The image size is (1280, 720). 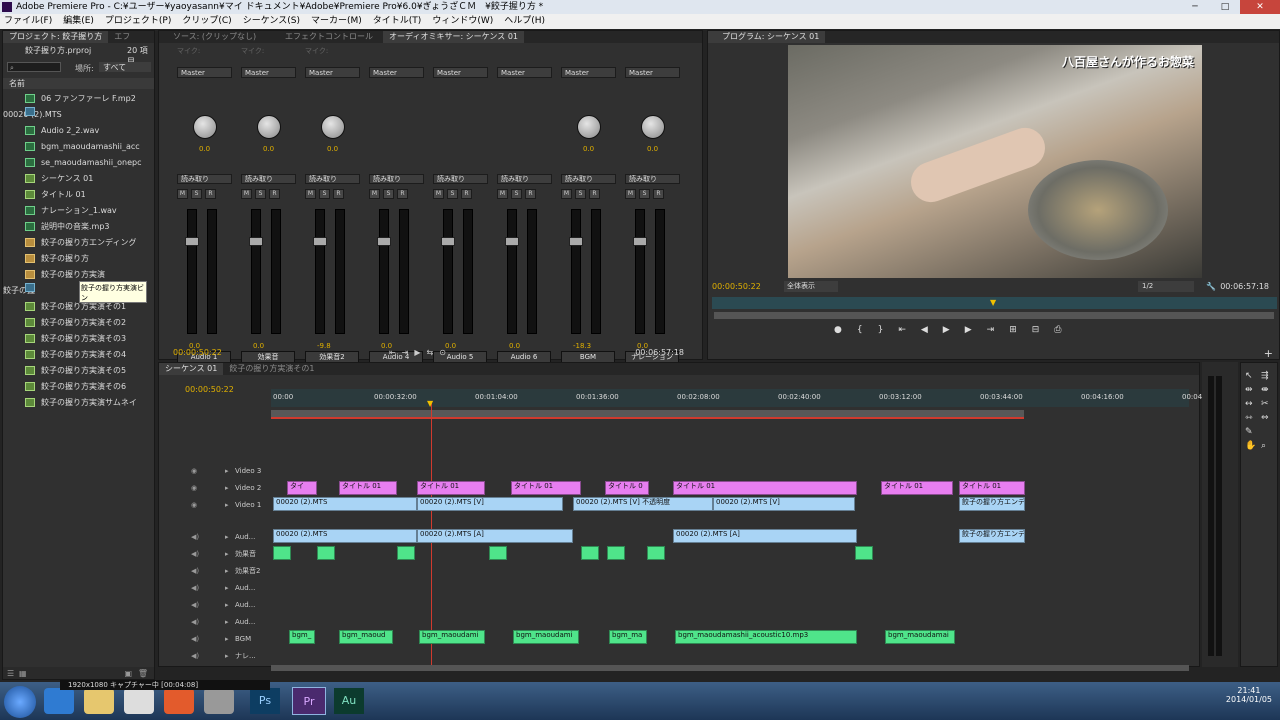 What do you see at coordinates (628, 637) in the screenshot?
I see `bgm-clip: bgm_ma` at bounding box center [628, 637].